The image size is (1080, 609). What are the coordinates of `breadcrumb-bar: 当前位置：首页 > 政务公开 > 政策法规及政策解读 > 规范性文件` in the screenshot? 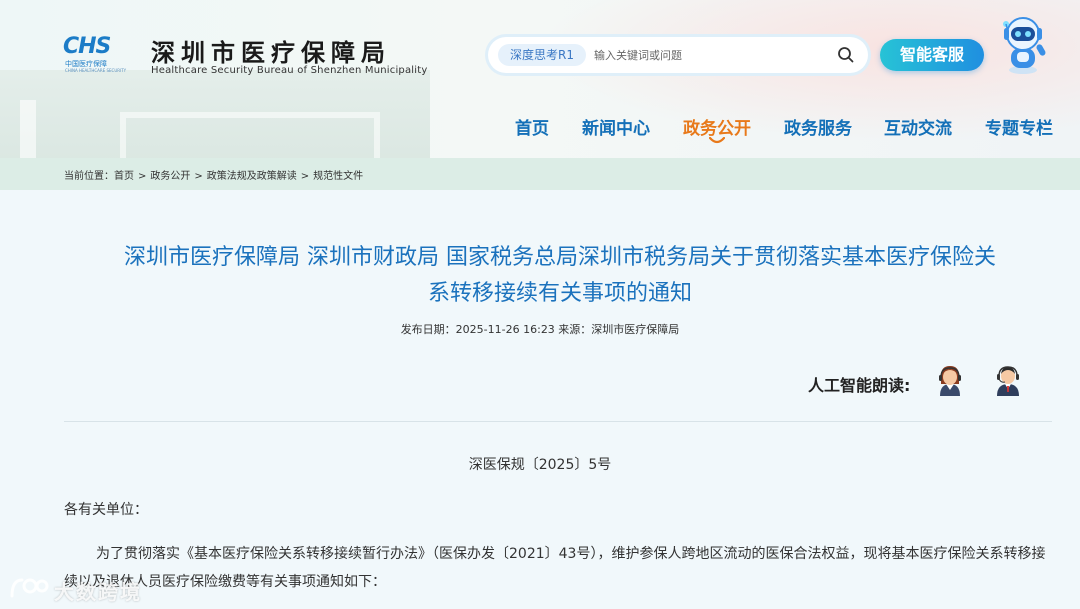 It's located at (540, 174).